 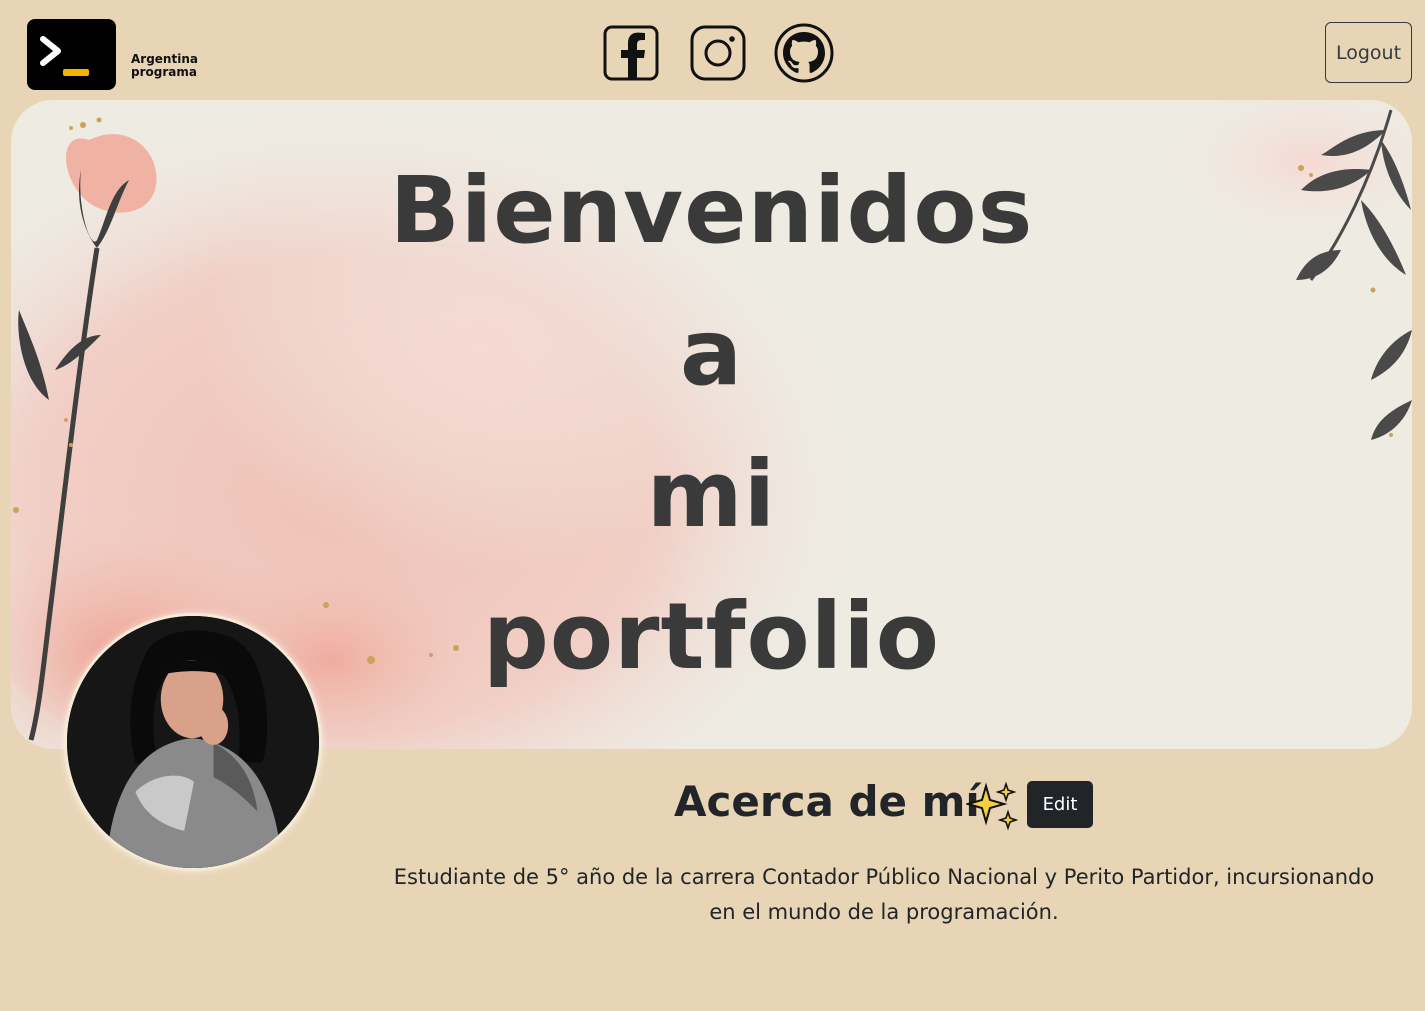 I want to click on navbar: Argentina programa Logout, so click(x=712, y=50).